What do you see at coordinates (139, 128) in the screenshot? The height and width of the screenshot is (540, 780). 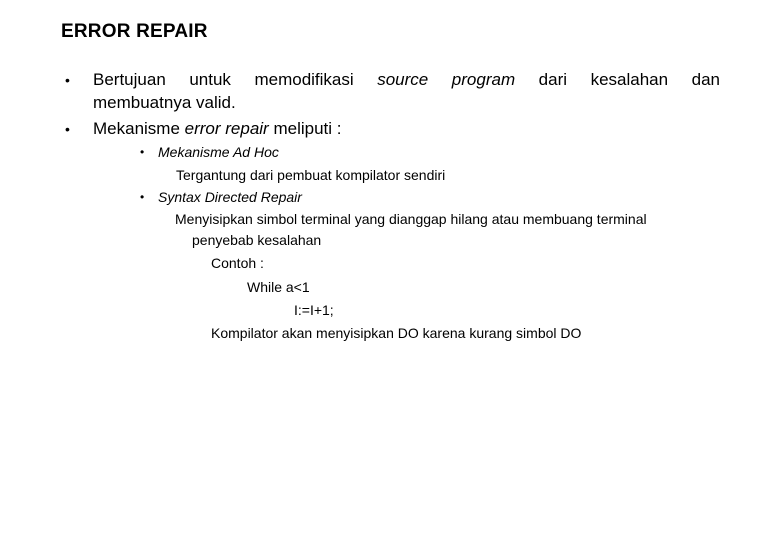 I see `text-prefix: Mekanisme` at bounding box center [139, 128].